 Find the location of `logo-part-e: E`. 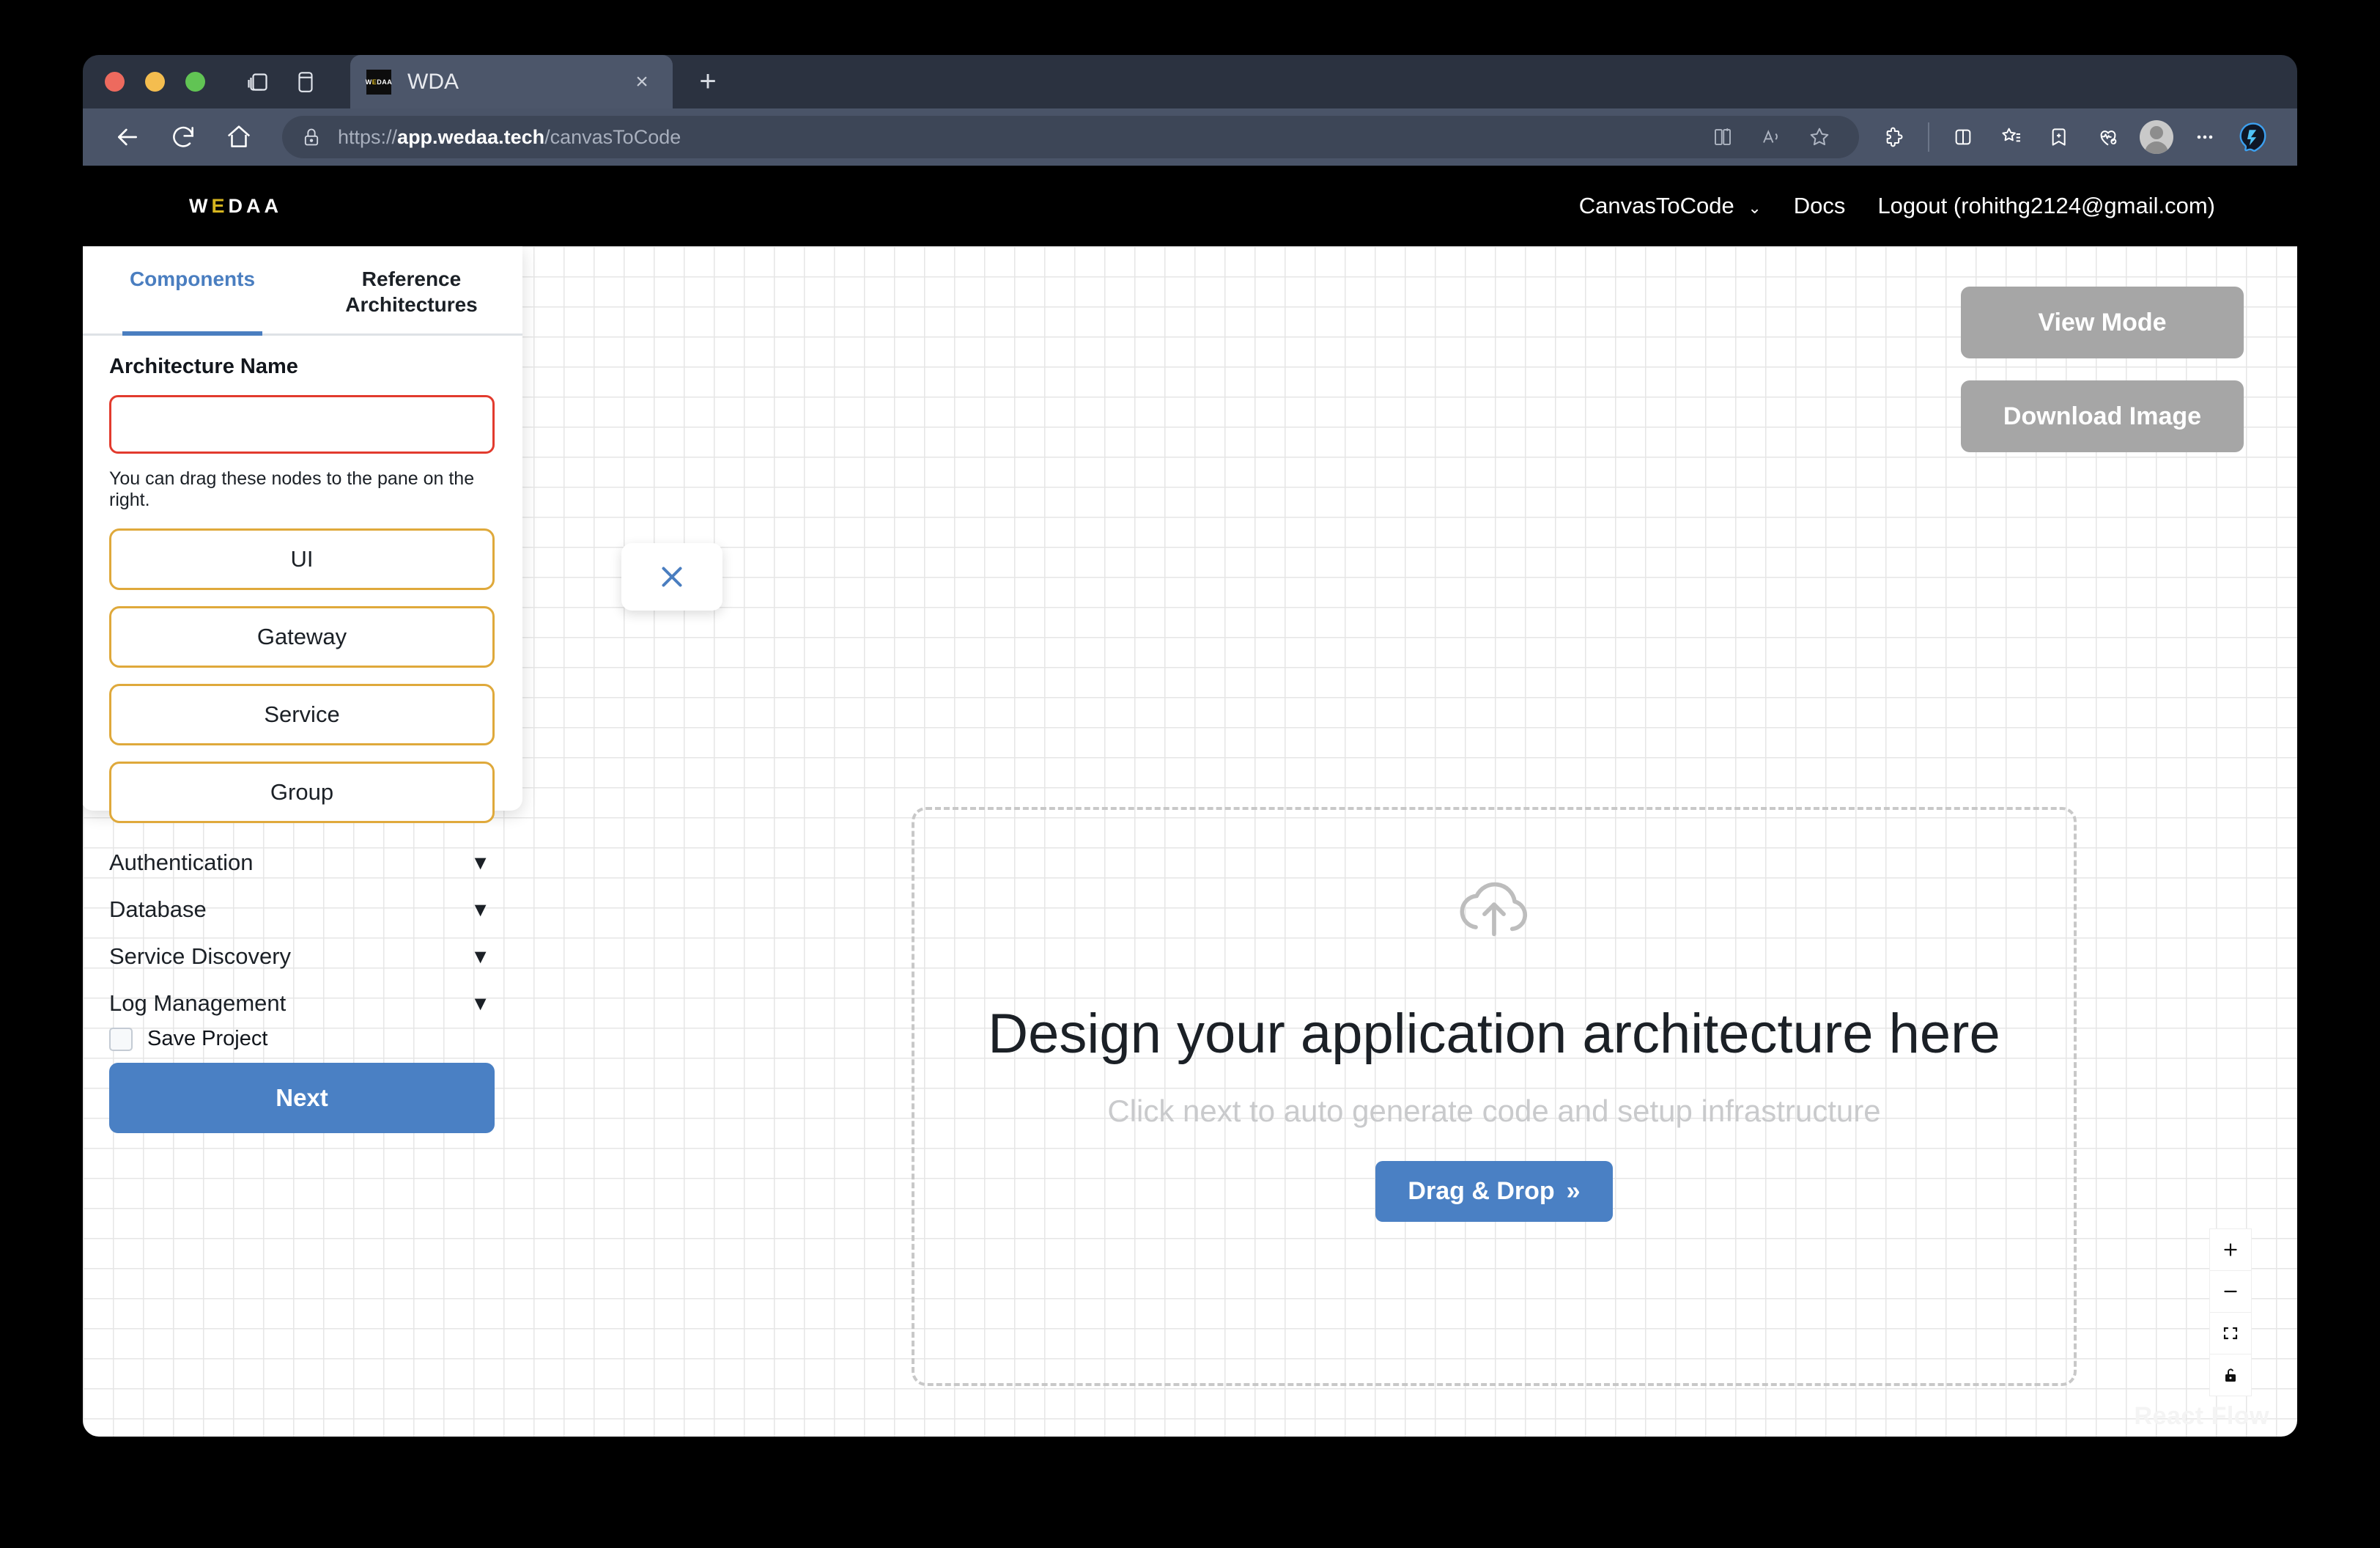

logo-part-e: E is located at coordinates (220, 205).